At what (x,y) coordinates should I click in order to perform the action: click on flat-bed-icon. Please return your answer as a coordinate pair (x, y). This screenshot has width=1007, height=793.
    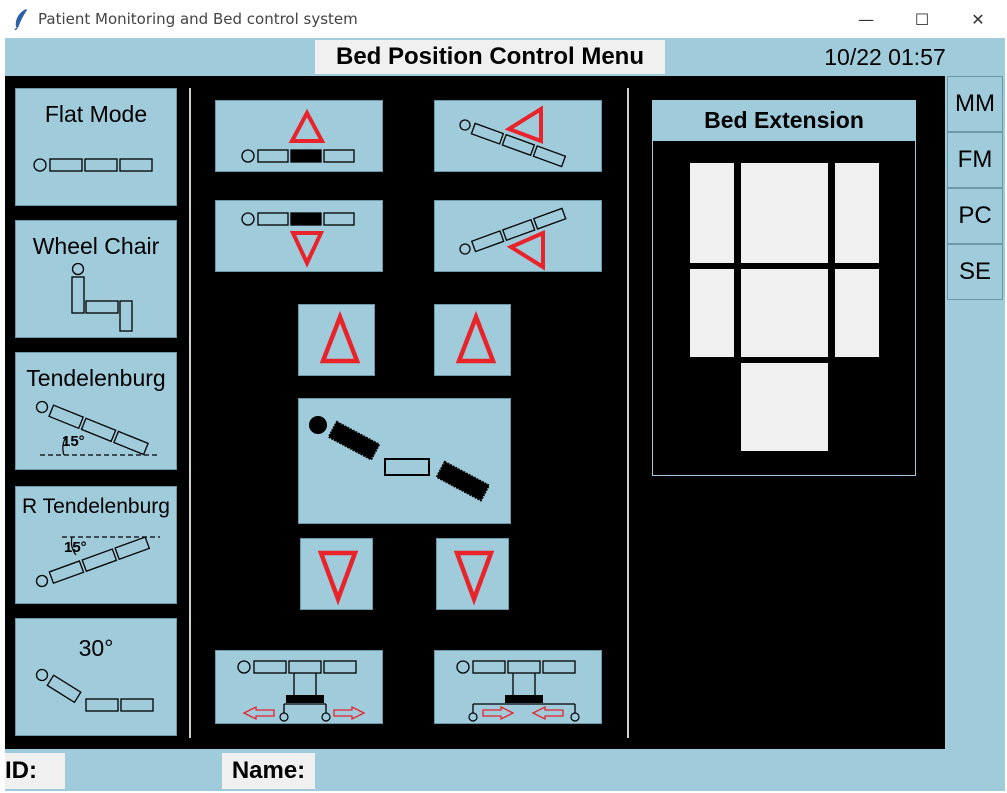
    Looking at the image, I should click on (93, 164).